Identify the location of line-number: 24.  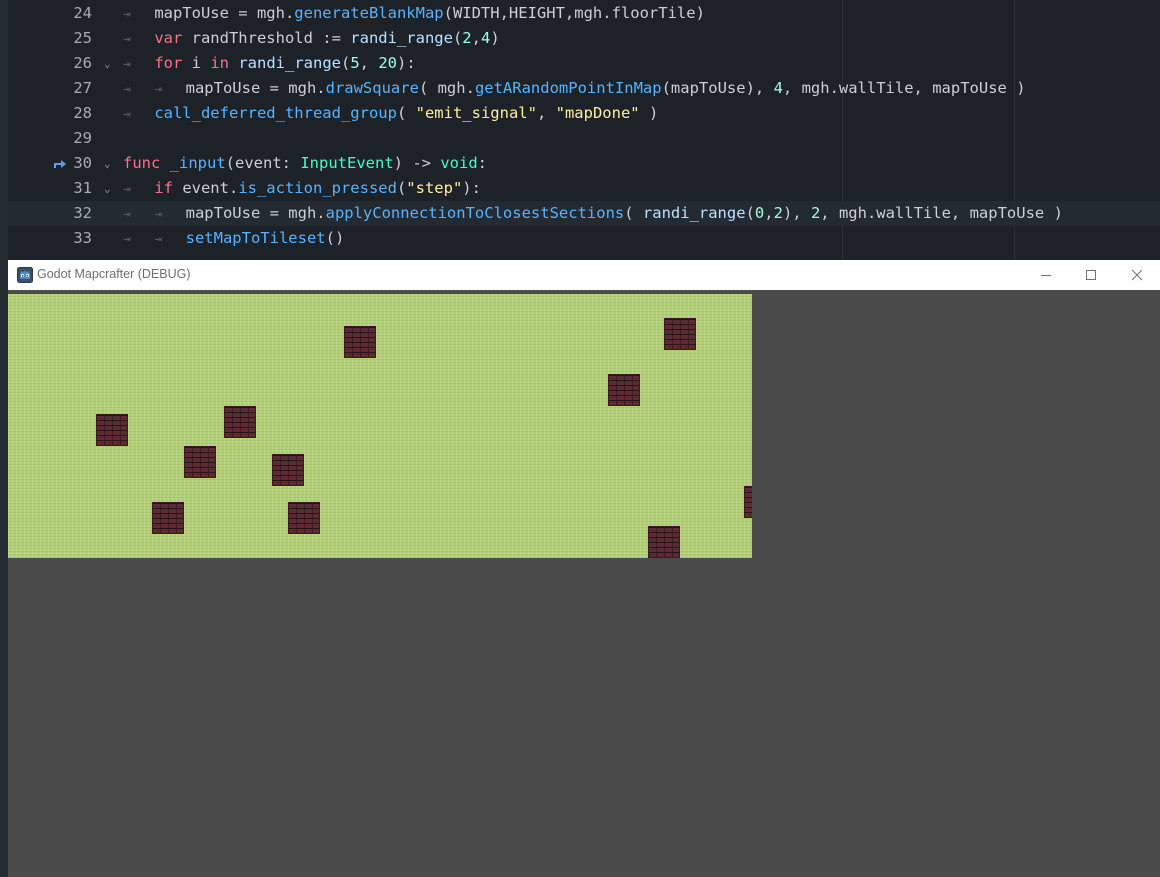
(82, 13).